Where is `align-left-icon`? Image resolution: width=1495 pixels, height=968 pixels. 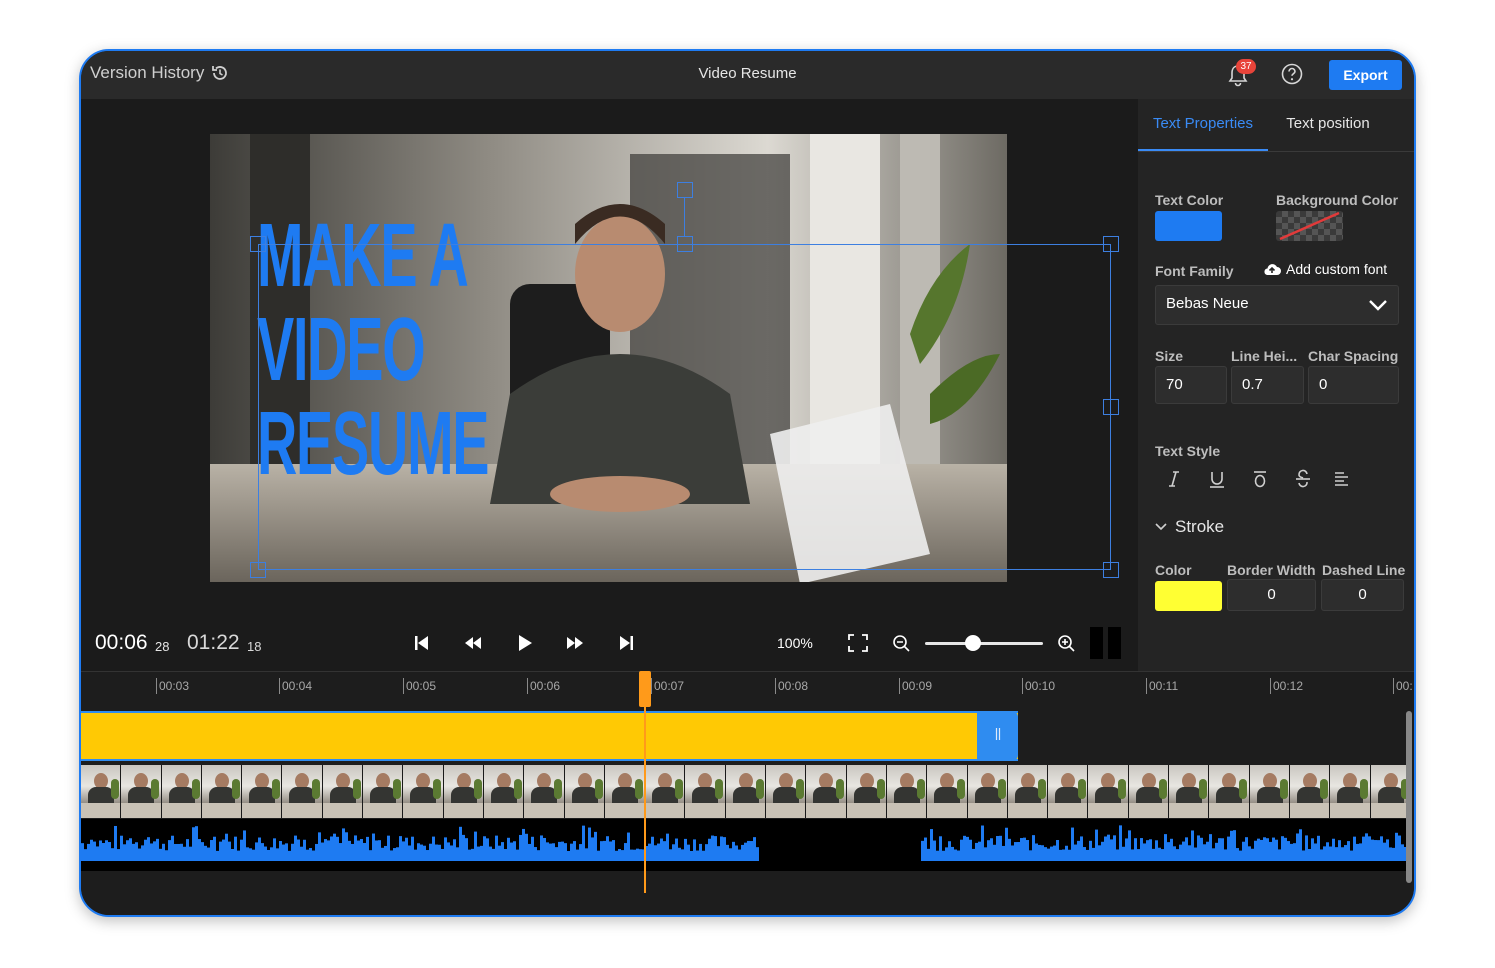 align-left-icon is located at coordinates (1342, 479).